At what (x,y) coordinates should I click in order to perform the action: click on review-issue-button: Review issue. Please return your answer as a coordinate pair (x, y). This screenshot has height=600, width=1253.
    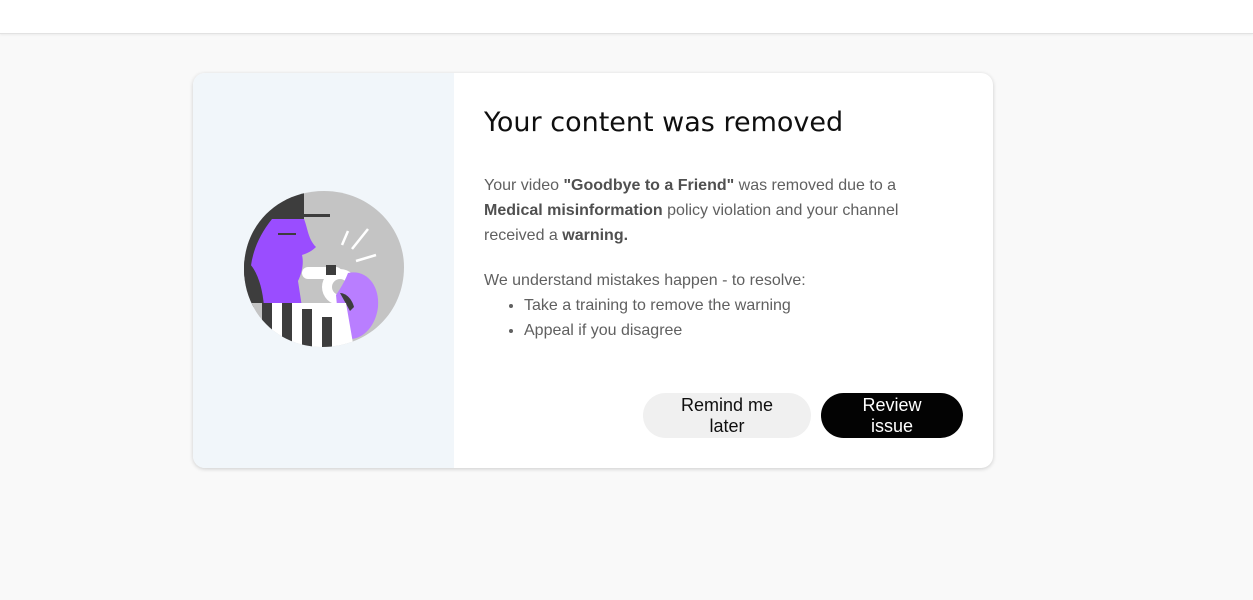
    Looking at the image, I should click on (892, 415).